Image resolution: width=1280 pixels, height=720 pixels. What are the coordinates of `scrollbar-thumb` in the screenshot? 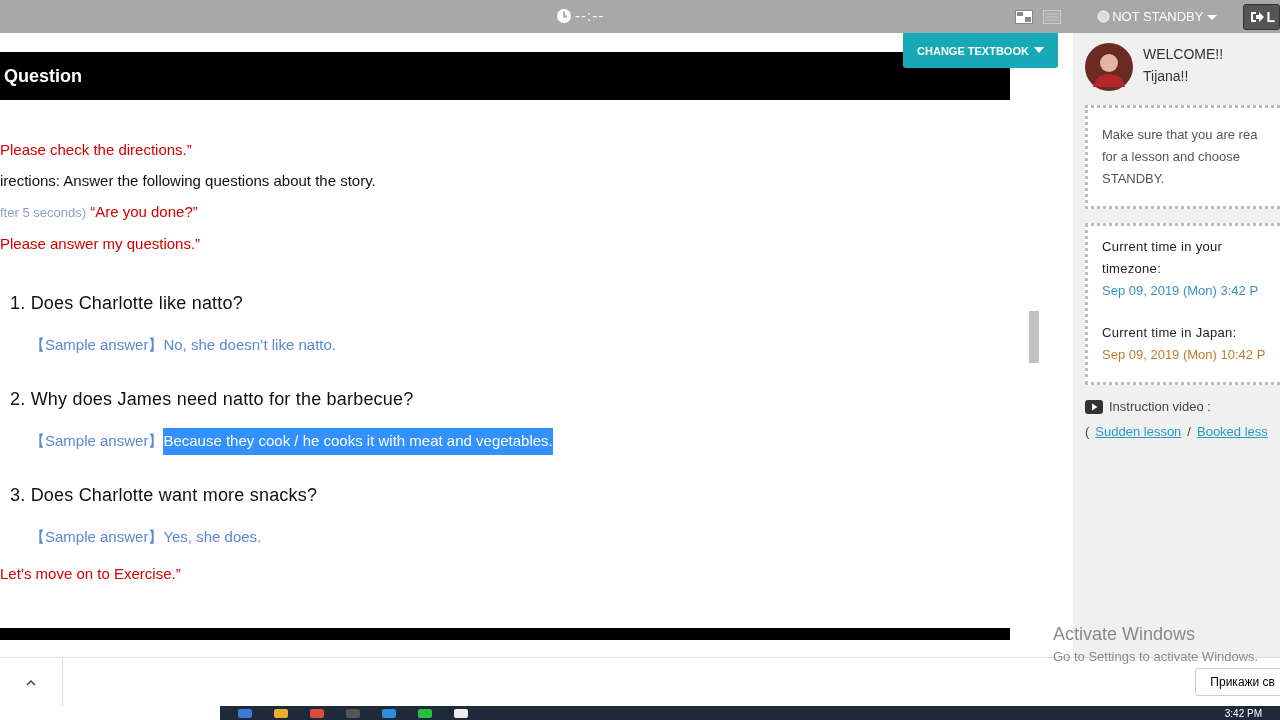 It's located at (1034, 337).